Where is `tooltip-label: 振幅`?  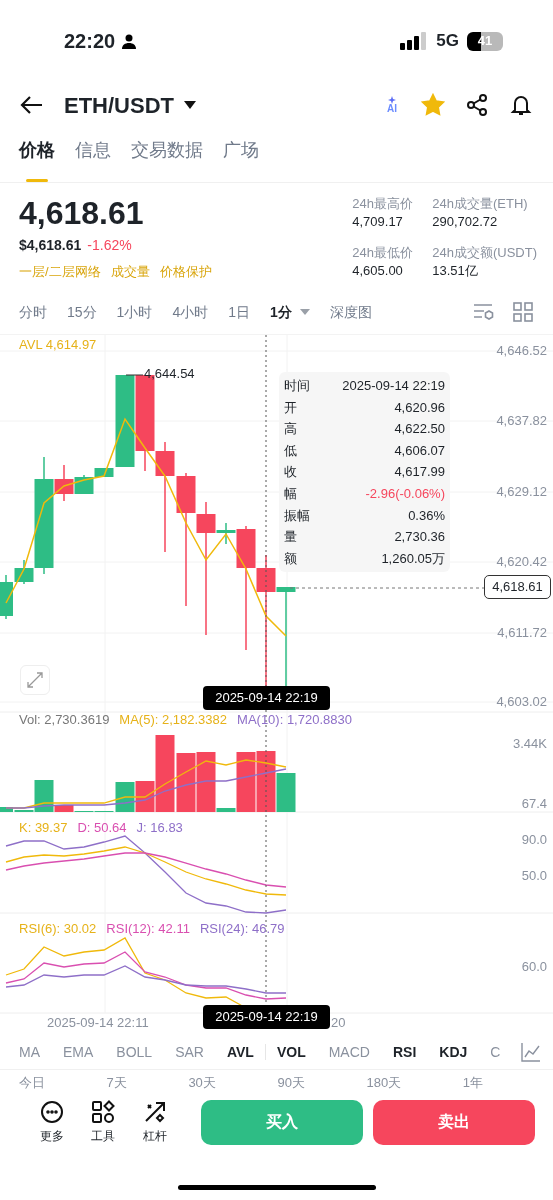 tooltip-label: 振幅 is located at coordinates (297, 515).